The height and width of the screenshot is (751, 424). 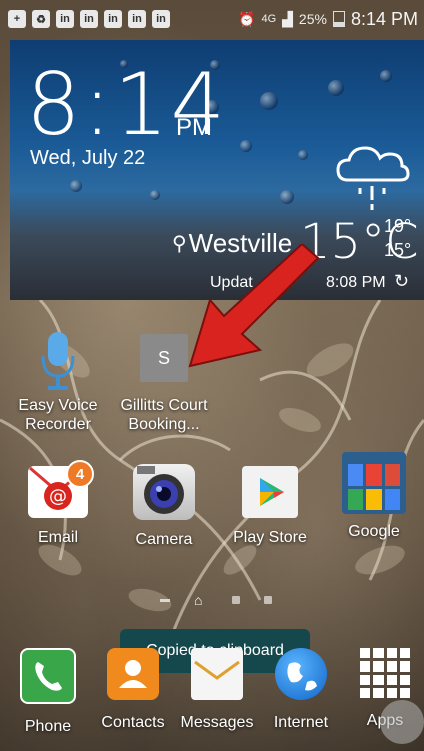 I want to click on network-type: 4G, so click(x=269, y=19).